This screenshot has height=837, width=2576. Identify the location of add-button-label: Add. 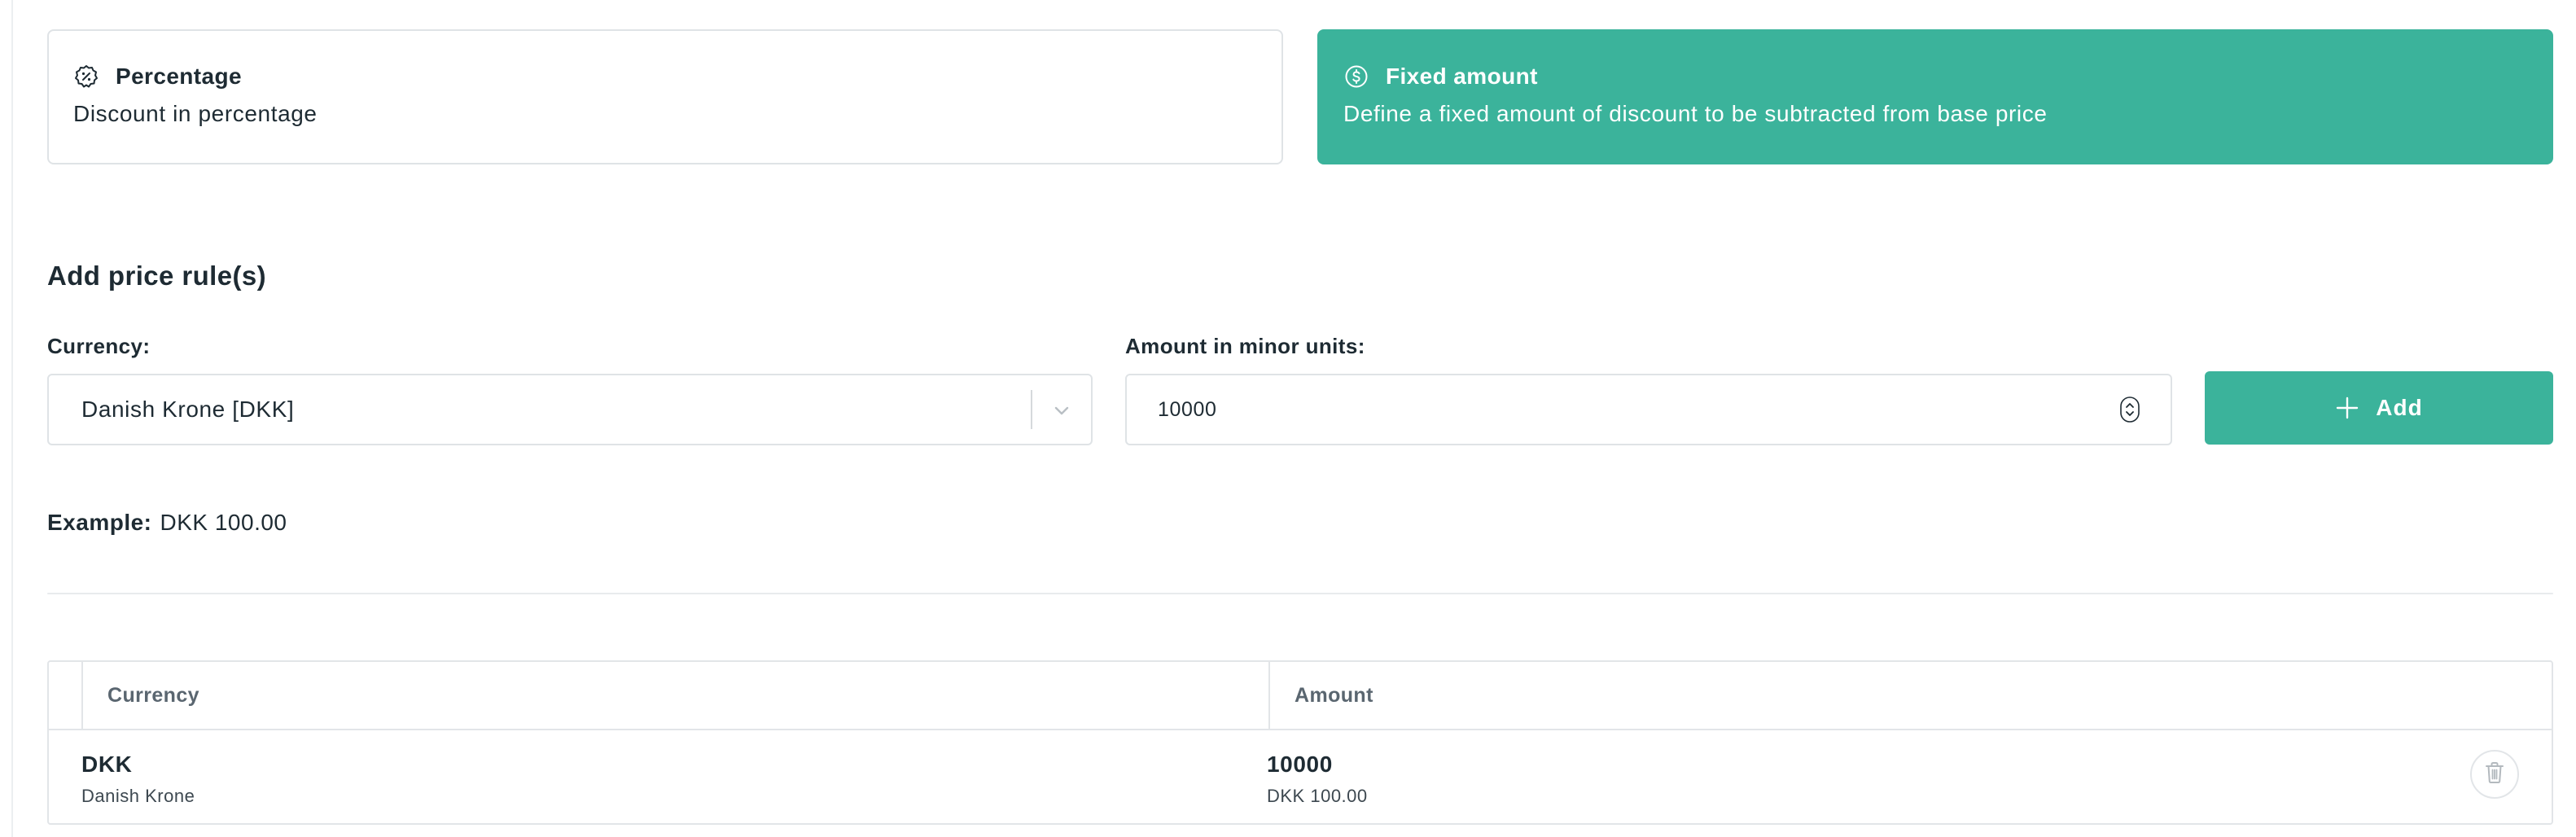
(2399, 407).